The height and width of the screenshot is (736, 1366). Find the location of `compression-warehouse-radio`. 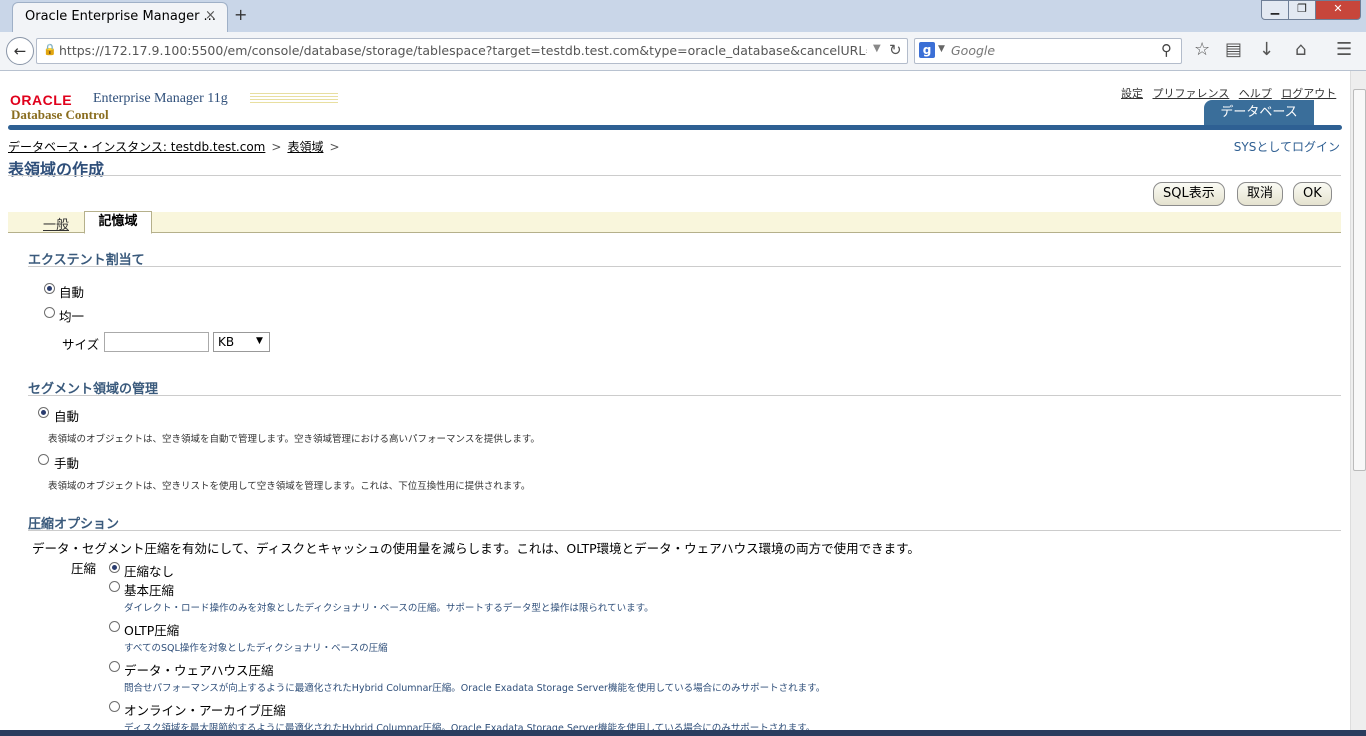

compression-warehouse-radio is located at coordinates (114, 666).